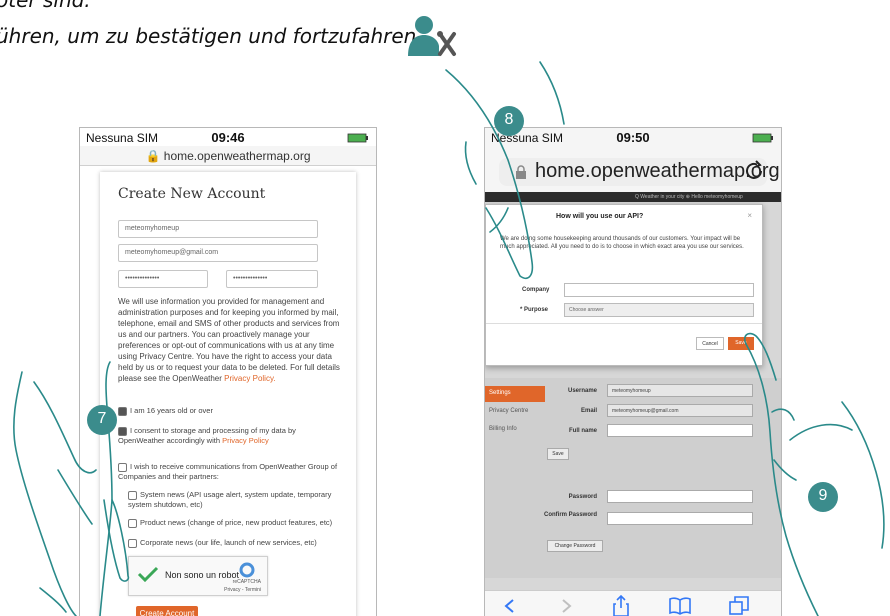  Describe the element at coordinates (148, 574) in the screenshot. I see `checkmark-icon` at that location.